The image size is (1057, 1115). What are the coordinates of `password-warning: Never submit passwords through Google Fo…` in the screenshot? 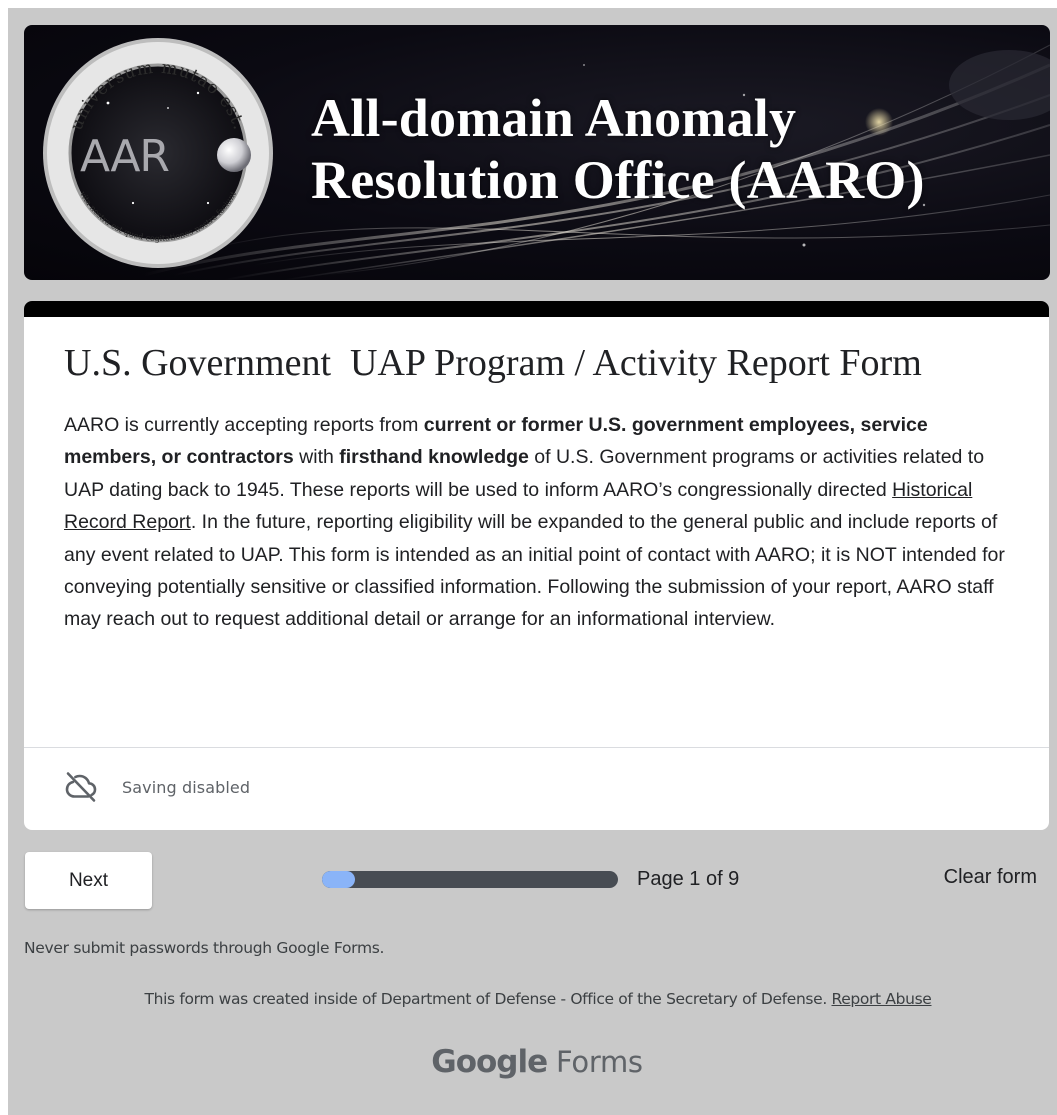 It's located at (204, 948).